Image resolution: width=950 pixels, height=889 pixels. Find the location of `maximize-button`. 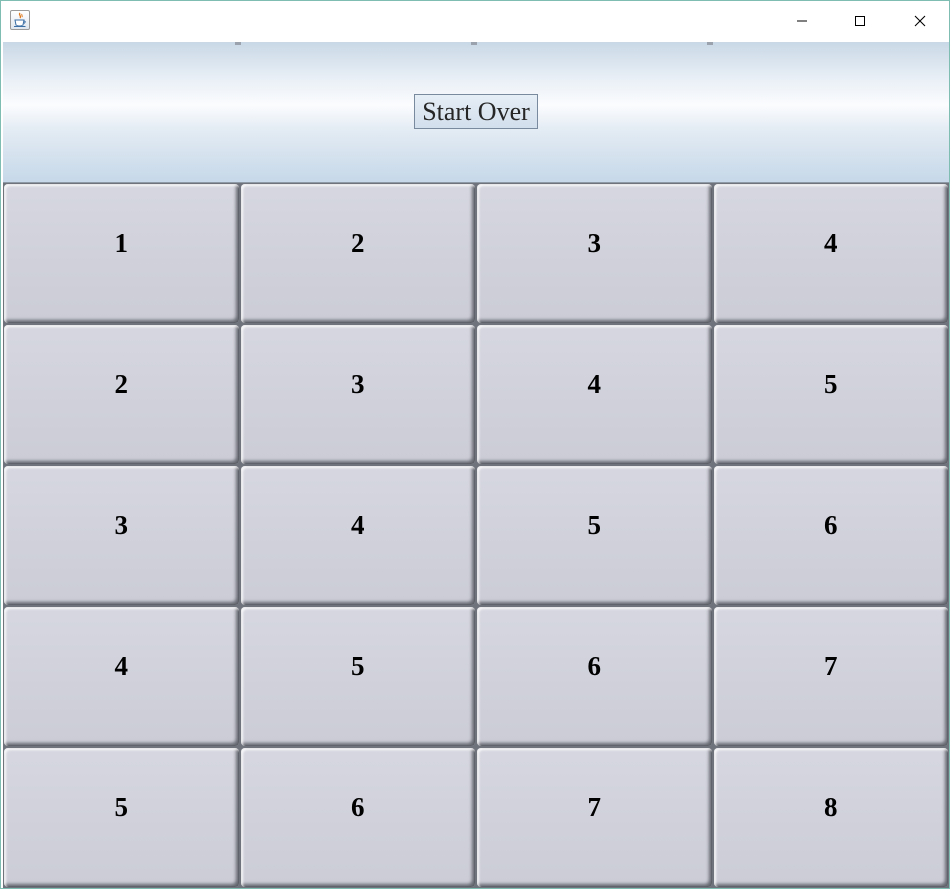

maximize-button is located at coordinates (860, 20).